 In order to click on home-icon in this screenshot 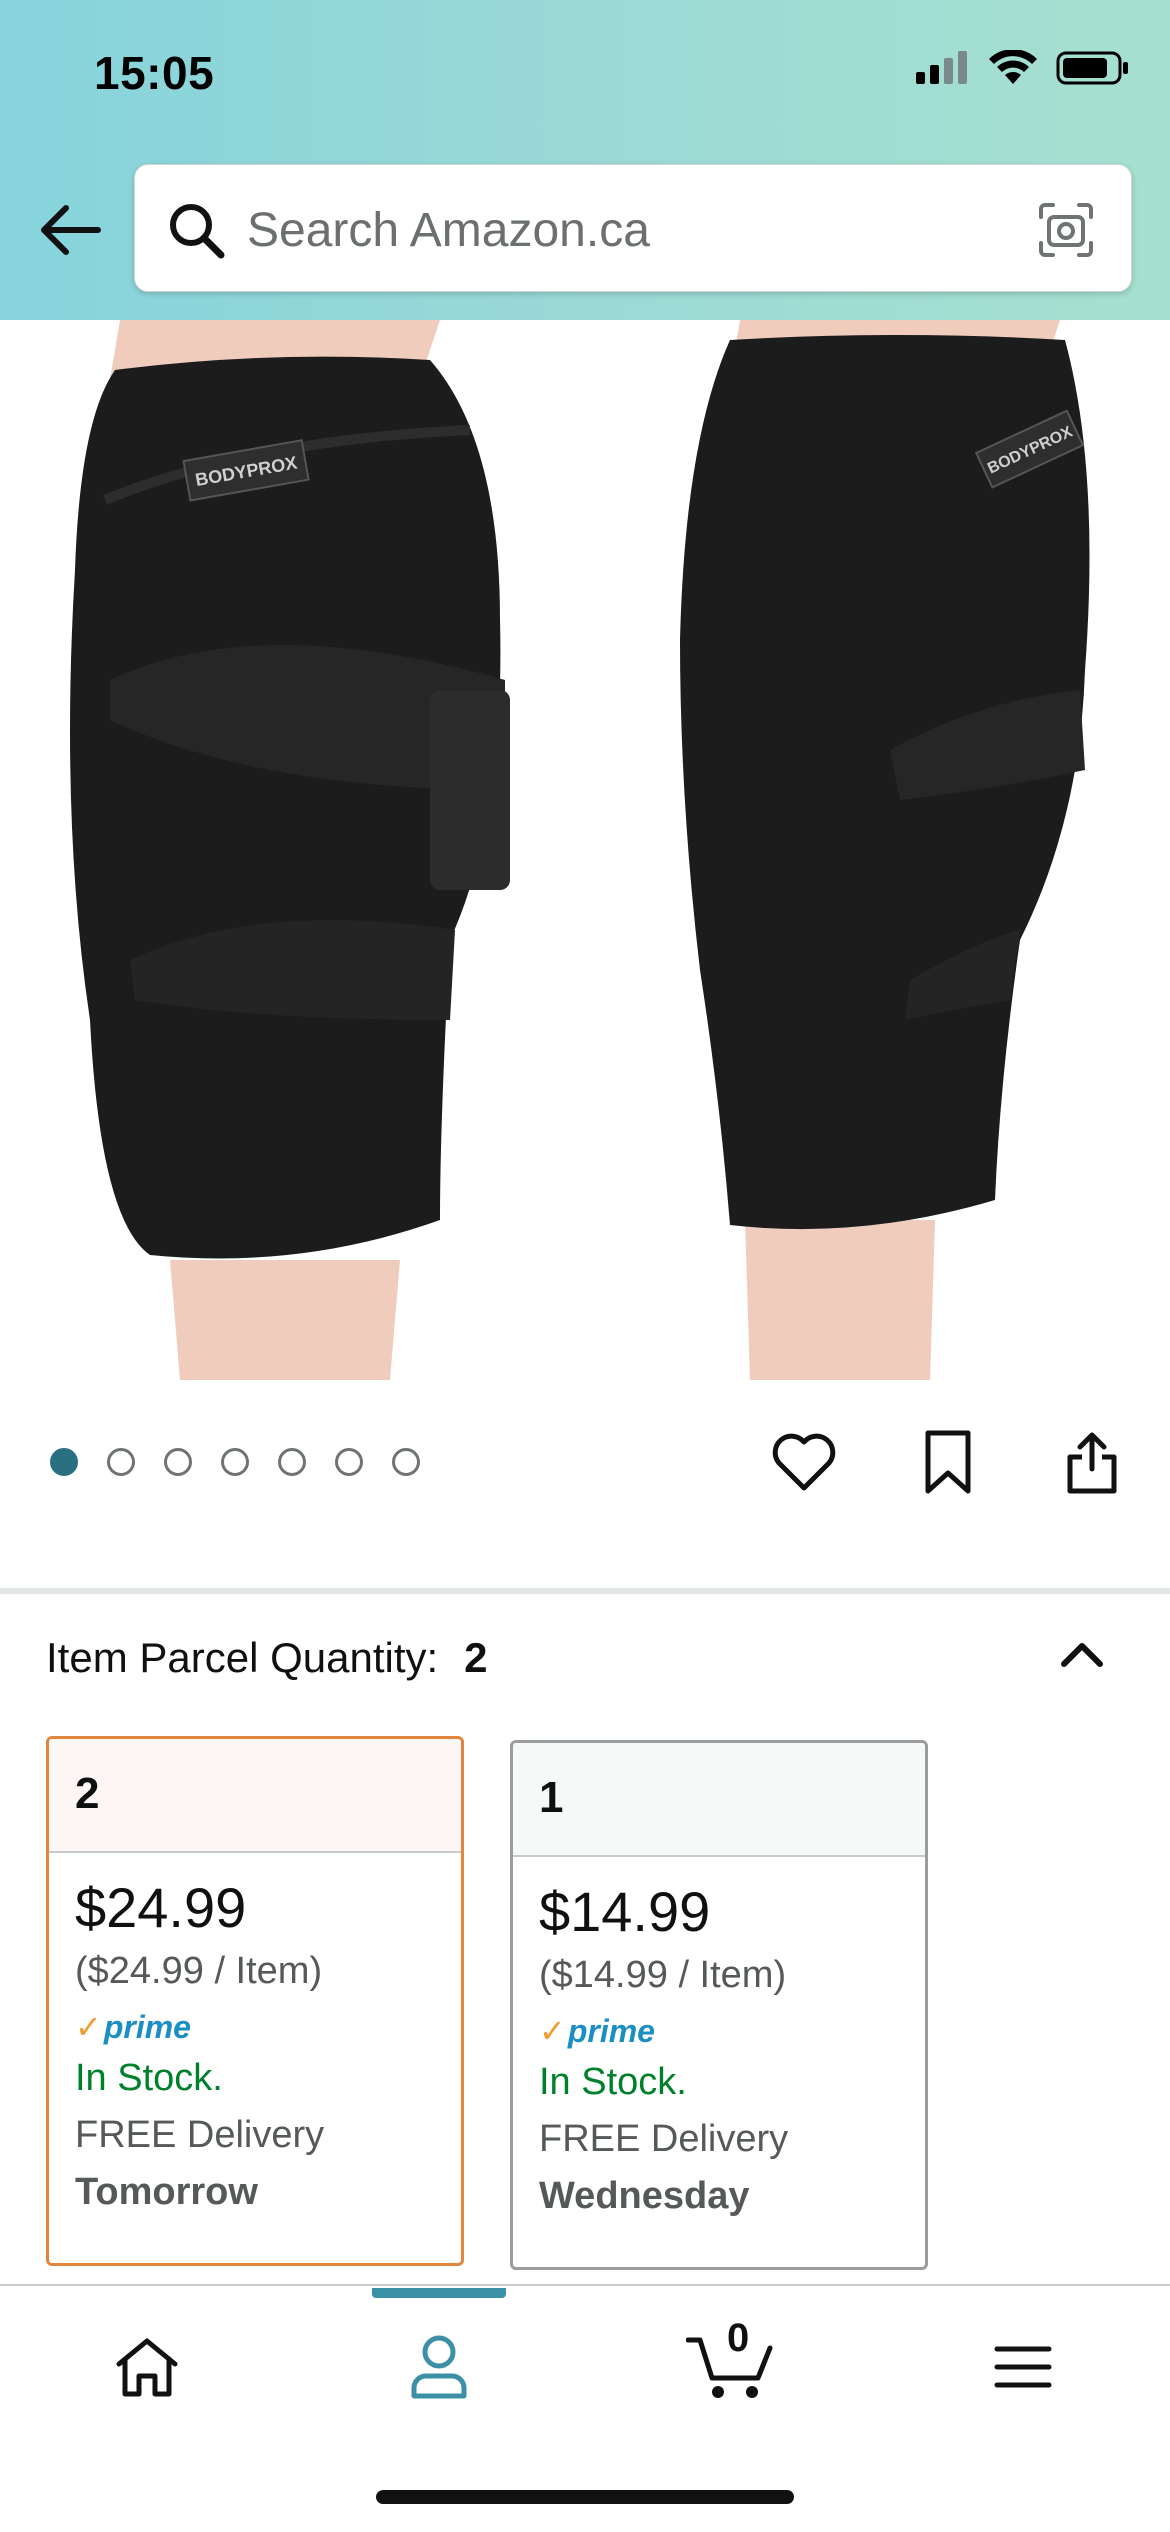, I will do `click(147, 2367)`.